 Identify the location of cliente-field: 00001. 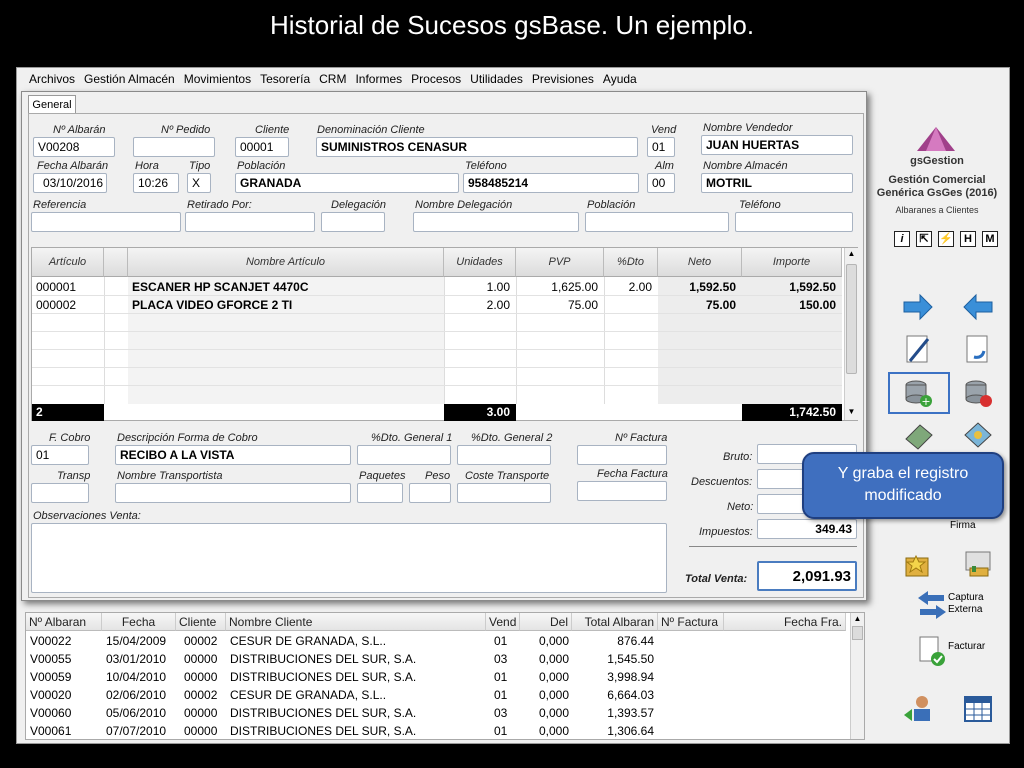
(262, 147).